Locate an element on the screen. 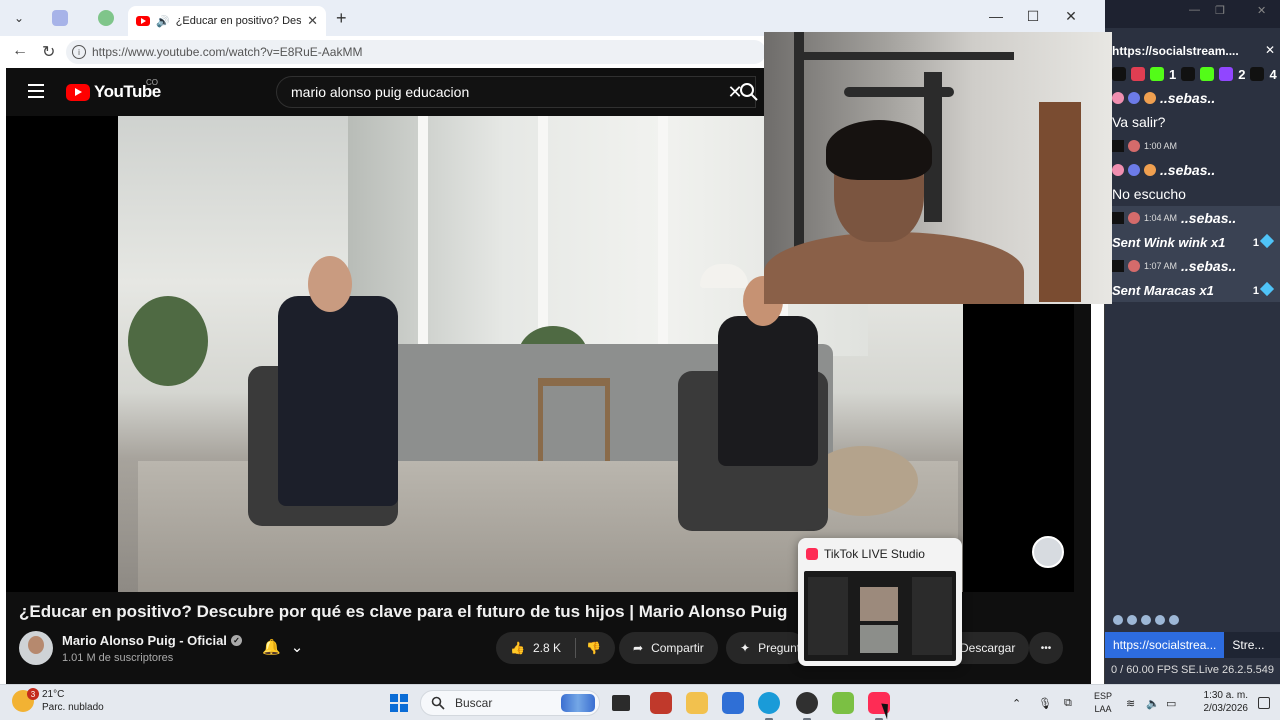 The image size is (1280, 720). share-button: ➦ Compartir is located at coordinates (668, 648).